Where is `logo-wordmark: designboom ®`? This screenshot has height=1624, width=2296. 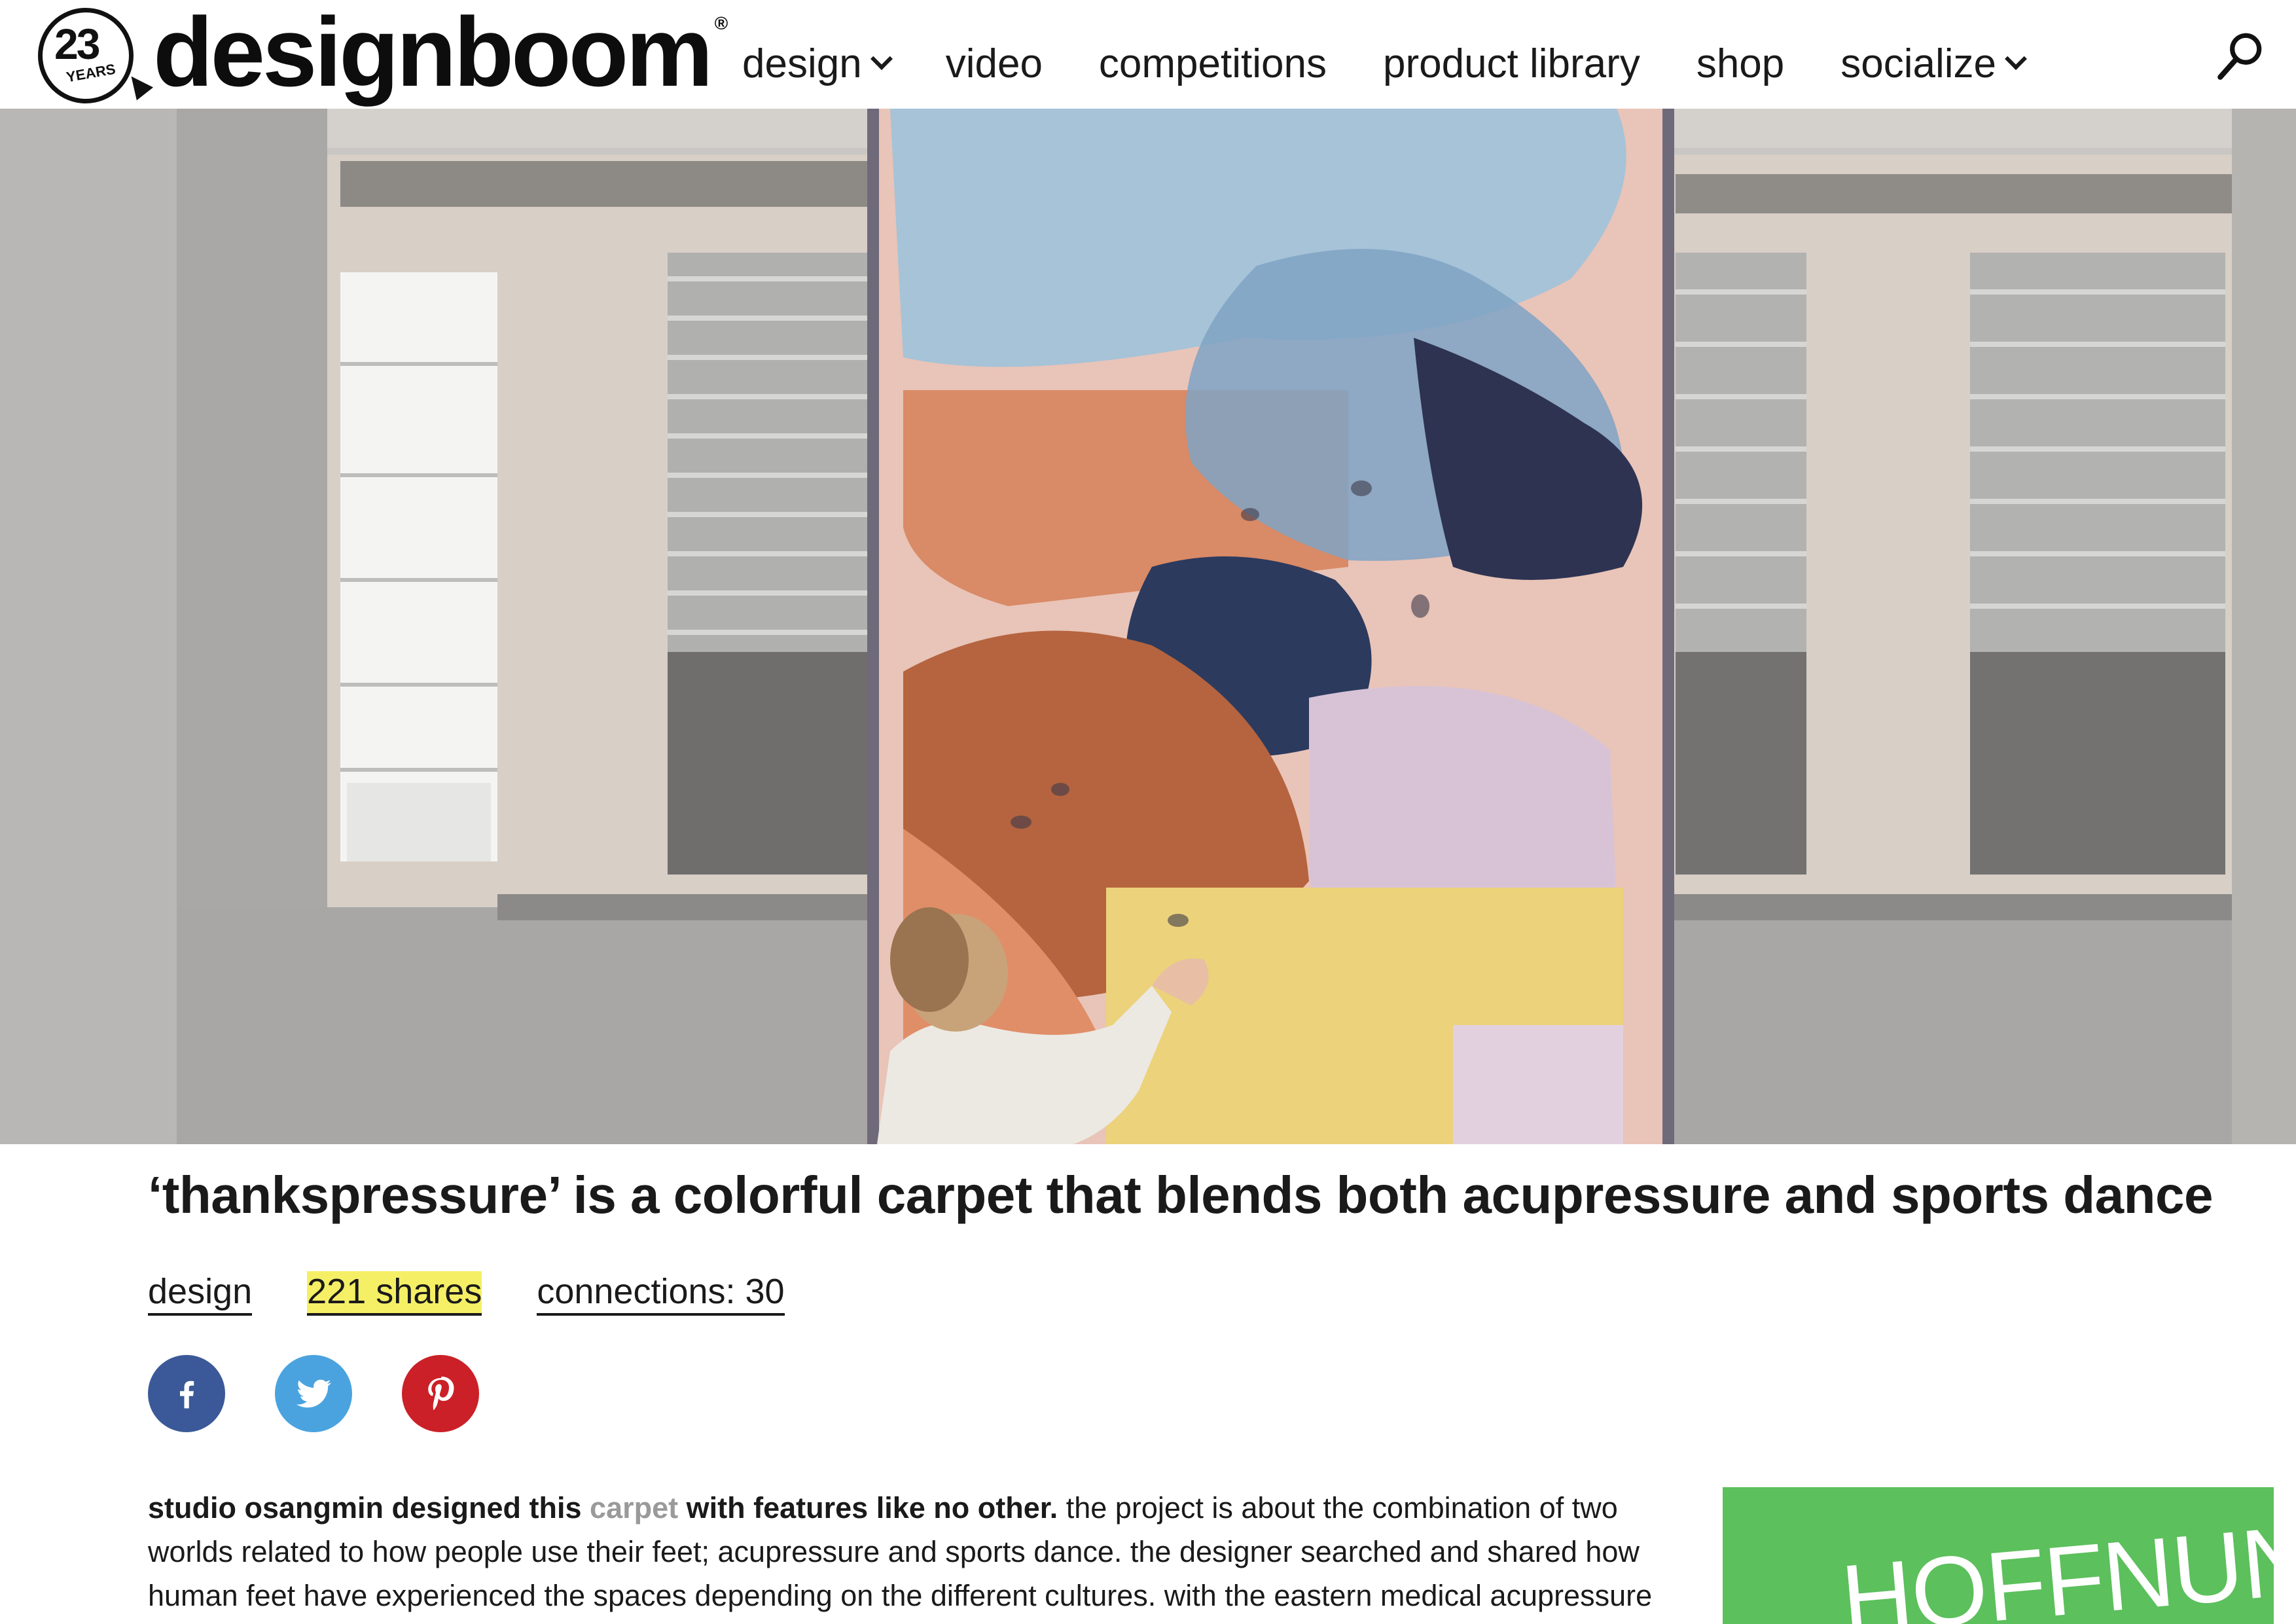 logo-wordmark: designboom ® is located at coordinates (440, 52).